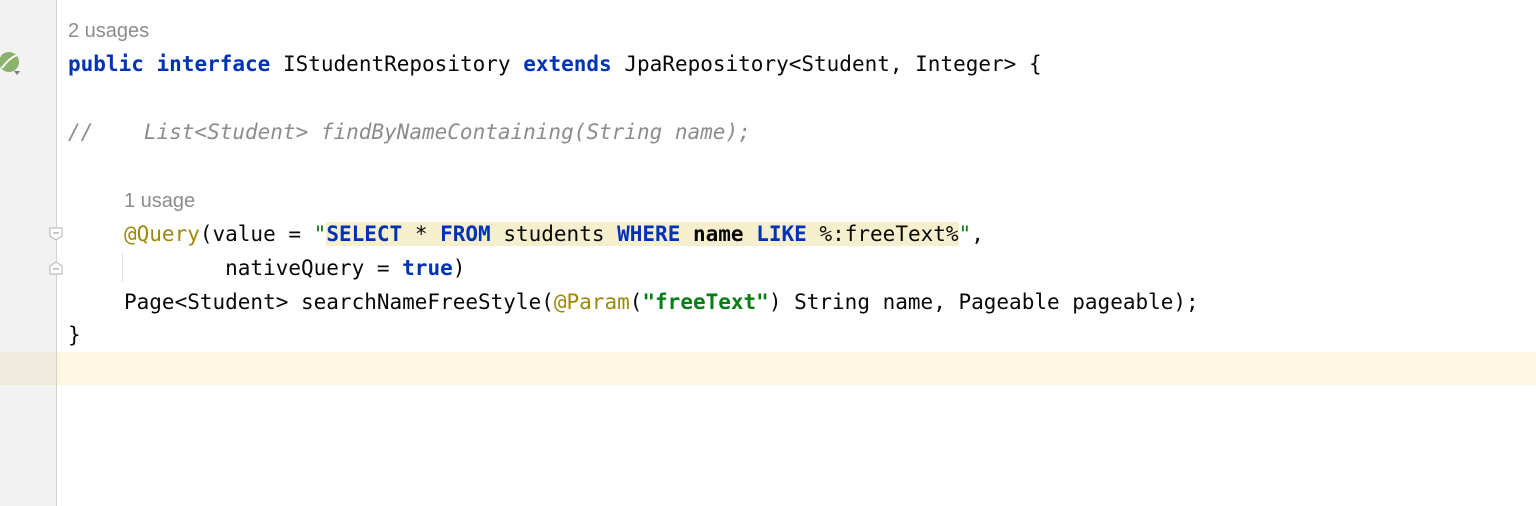 The width and height of the screenshot is (1536, 506). What do you see at coordinates (421, 234) in the screenshot?
I see `sql-text: *` at bounding box center [421, 234].